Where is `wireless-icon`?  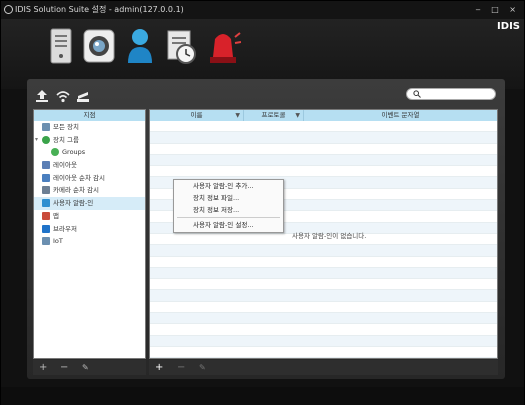
wireless-icon is located at coordinates (63, 96).